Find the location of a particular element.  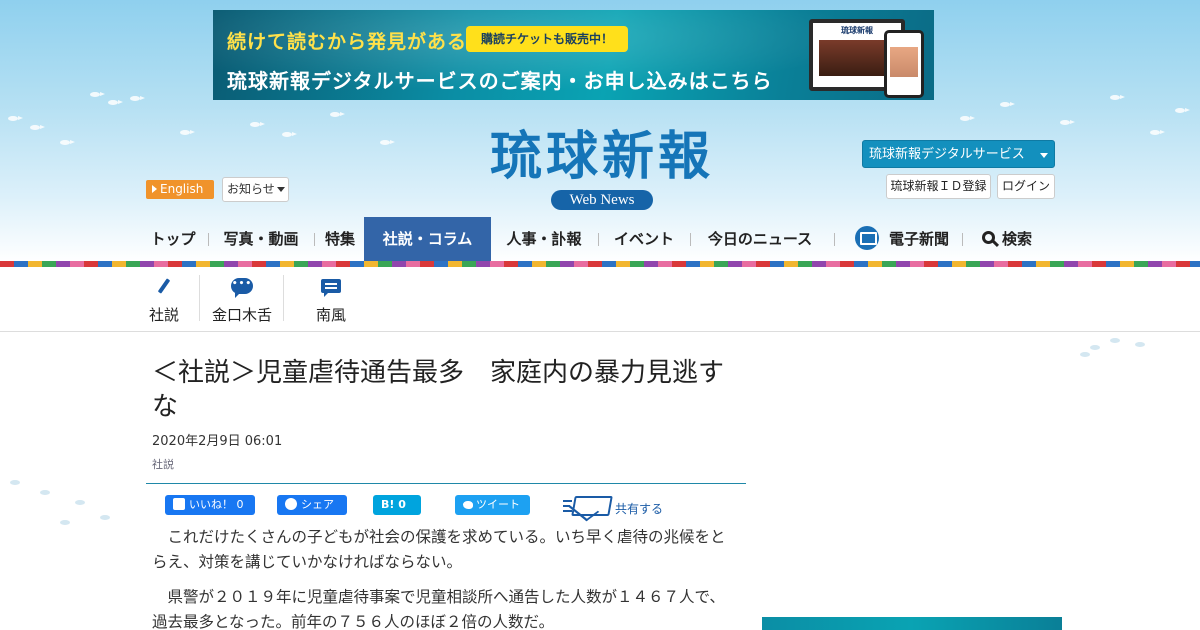

divider is located at coordinates (446, 483).